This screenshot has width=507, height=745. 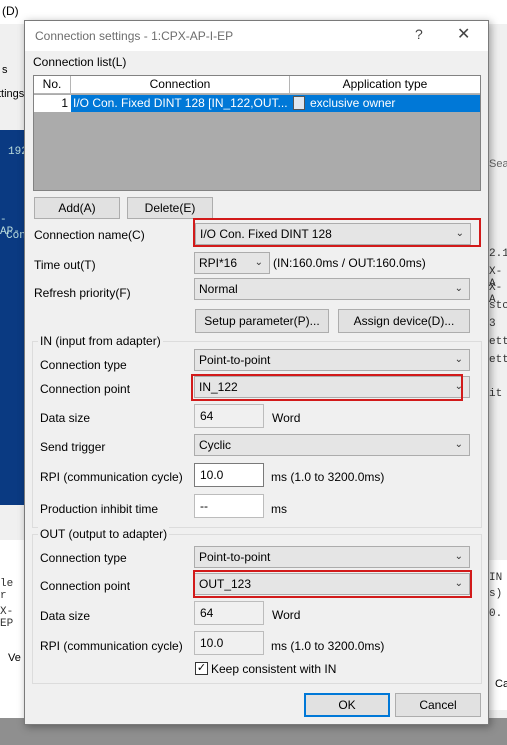 I want to click on background-text: X-EP, so click(x=7, y=618).